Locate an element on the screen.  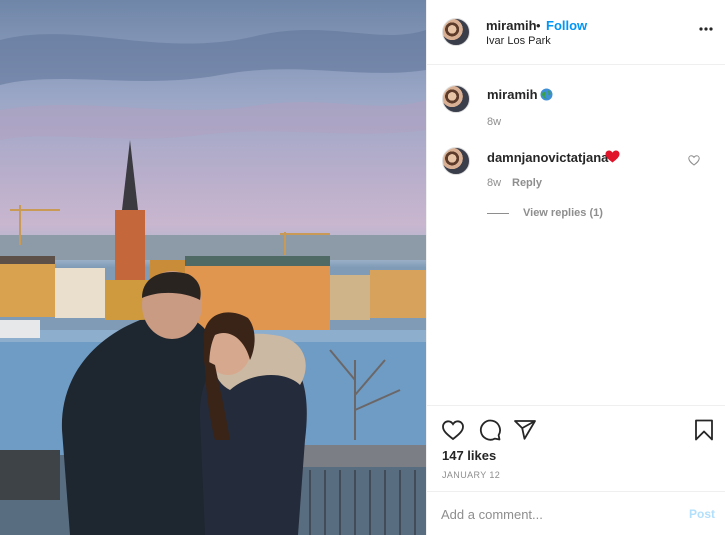
bookmark-icon is located at coordinates (704, 430).